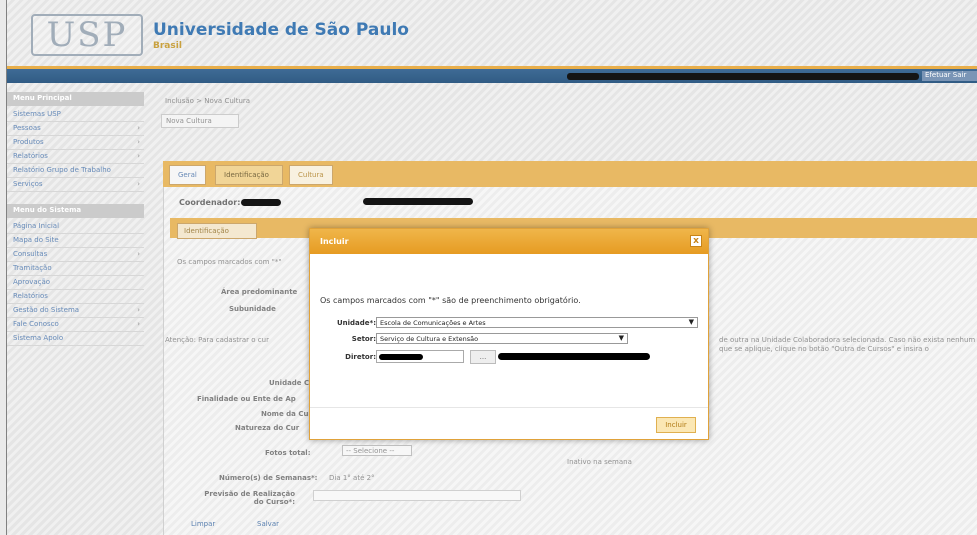 Image resolution: width=977 pixels, height=535 pixels. What do you see at coordinates (696, 241) in the screenshot?
I see `close-icon: x` at bounding box center [696, 241].